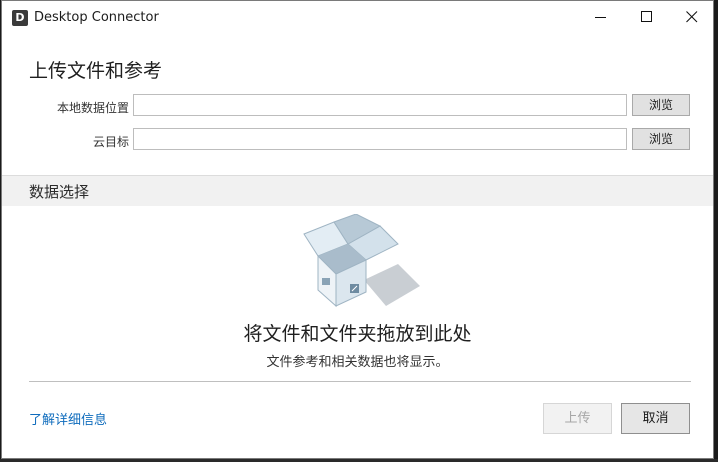 The width and height of the screenshot is (718, 462). Describe the element at coordinates (357, 190) in the screenshot. I see `data-selection-header: 数据选择` at that location.